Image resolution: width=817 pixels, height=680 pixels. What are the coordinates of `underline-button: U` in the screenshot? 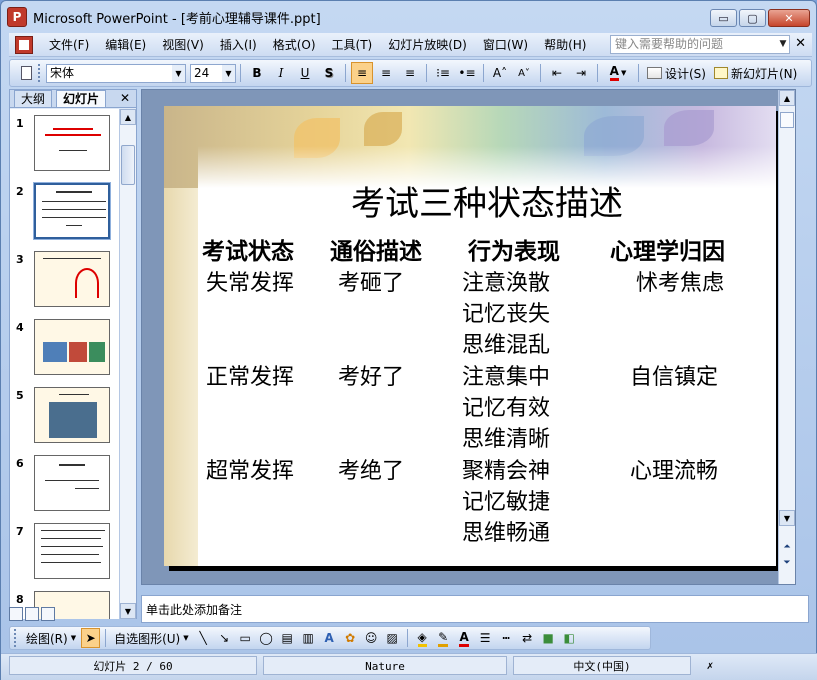 It's located at (305, 73).